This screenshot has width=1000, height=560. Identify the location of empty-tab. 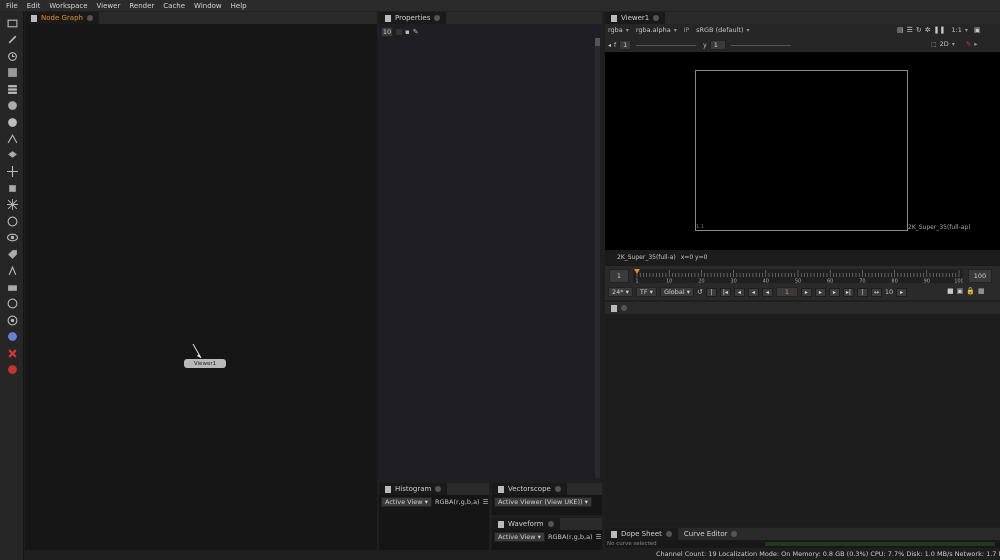
(619, 308).